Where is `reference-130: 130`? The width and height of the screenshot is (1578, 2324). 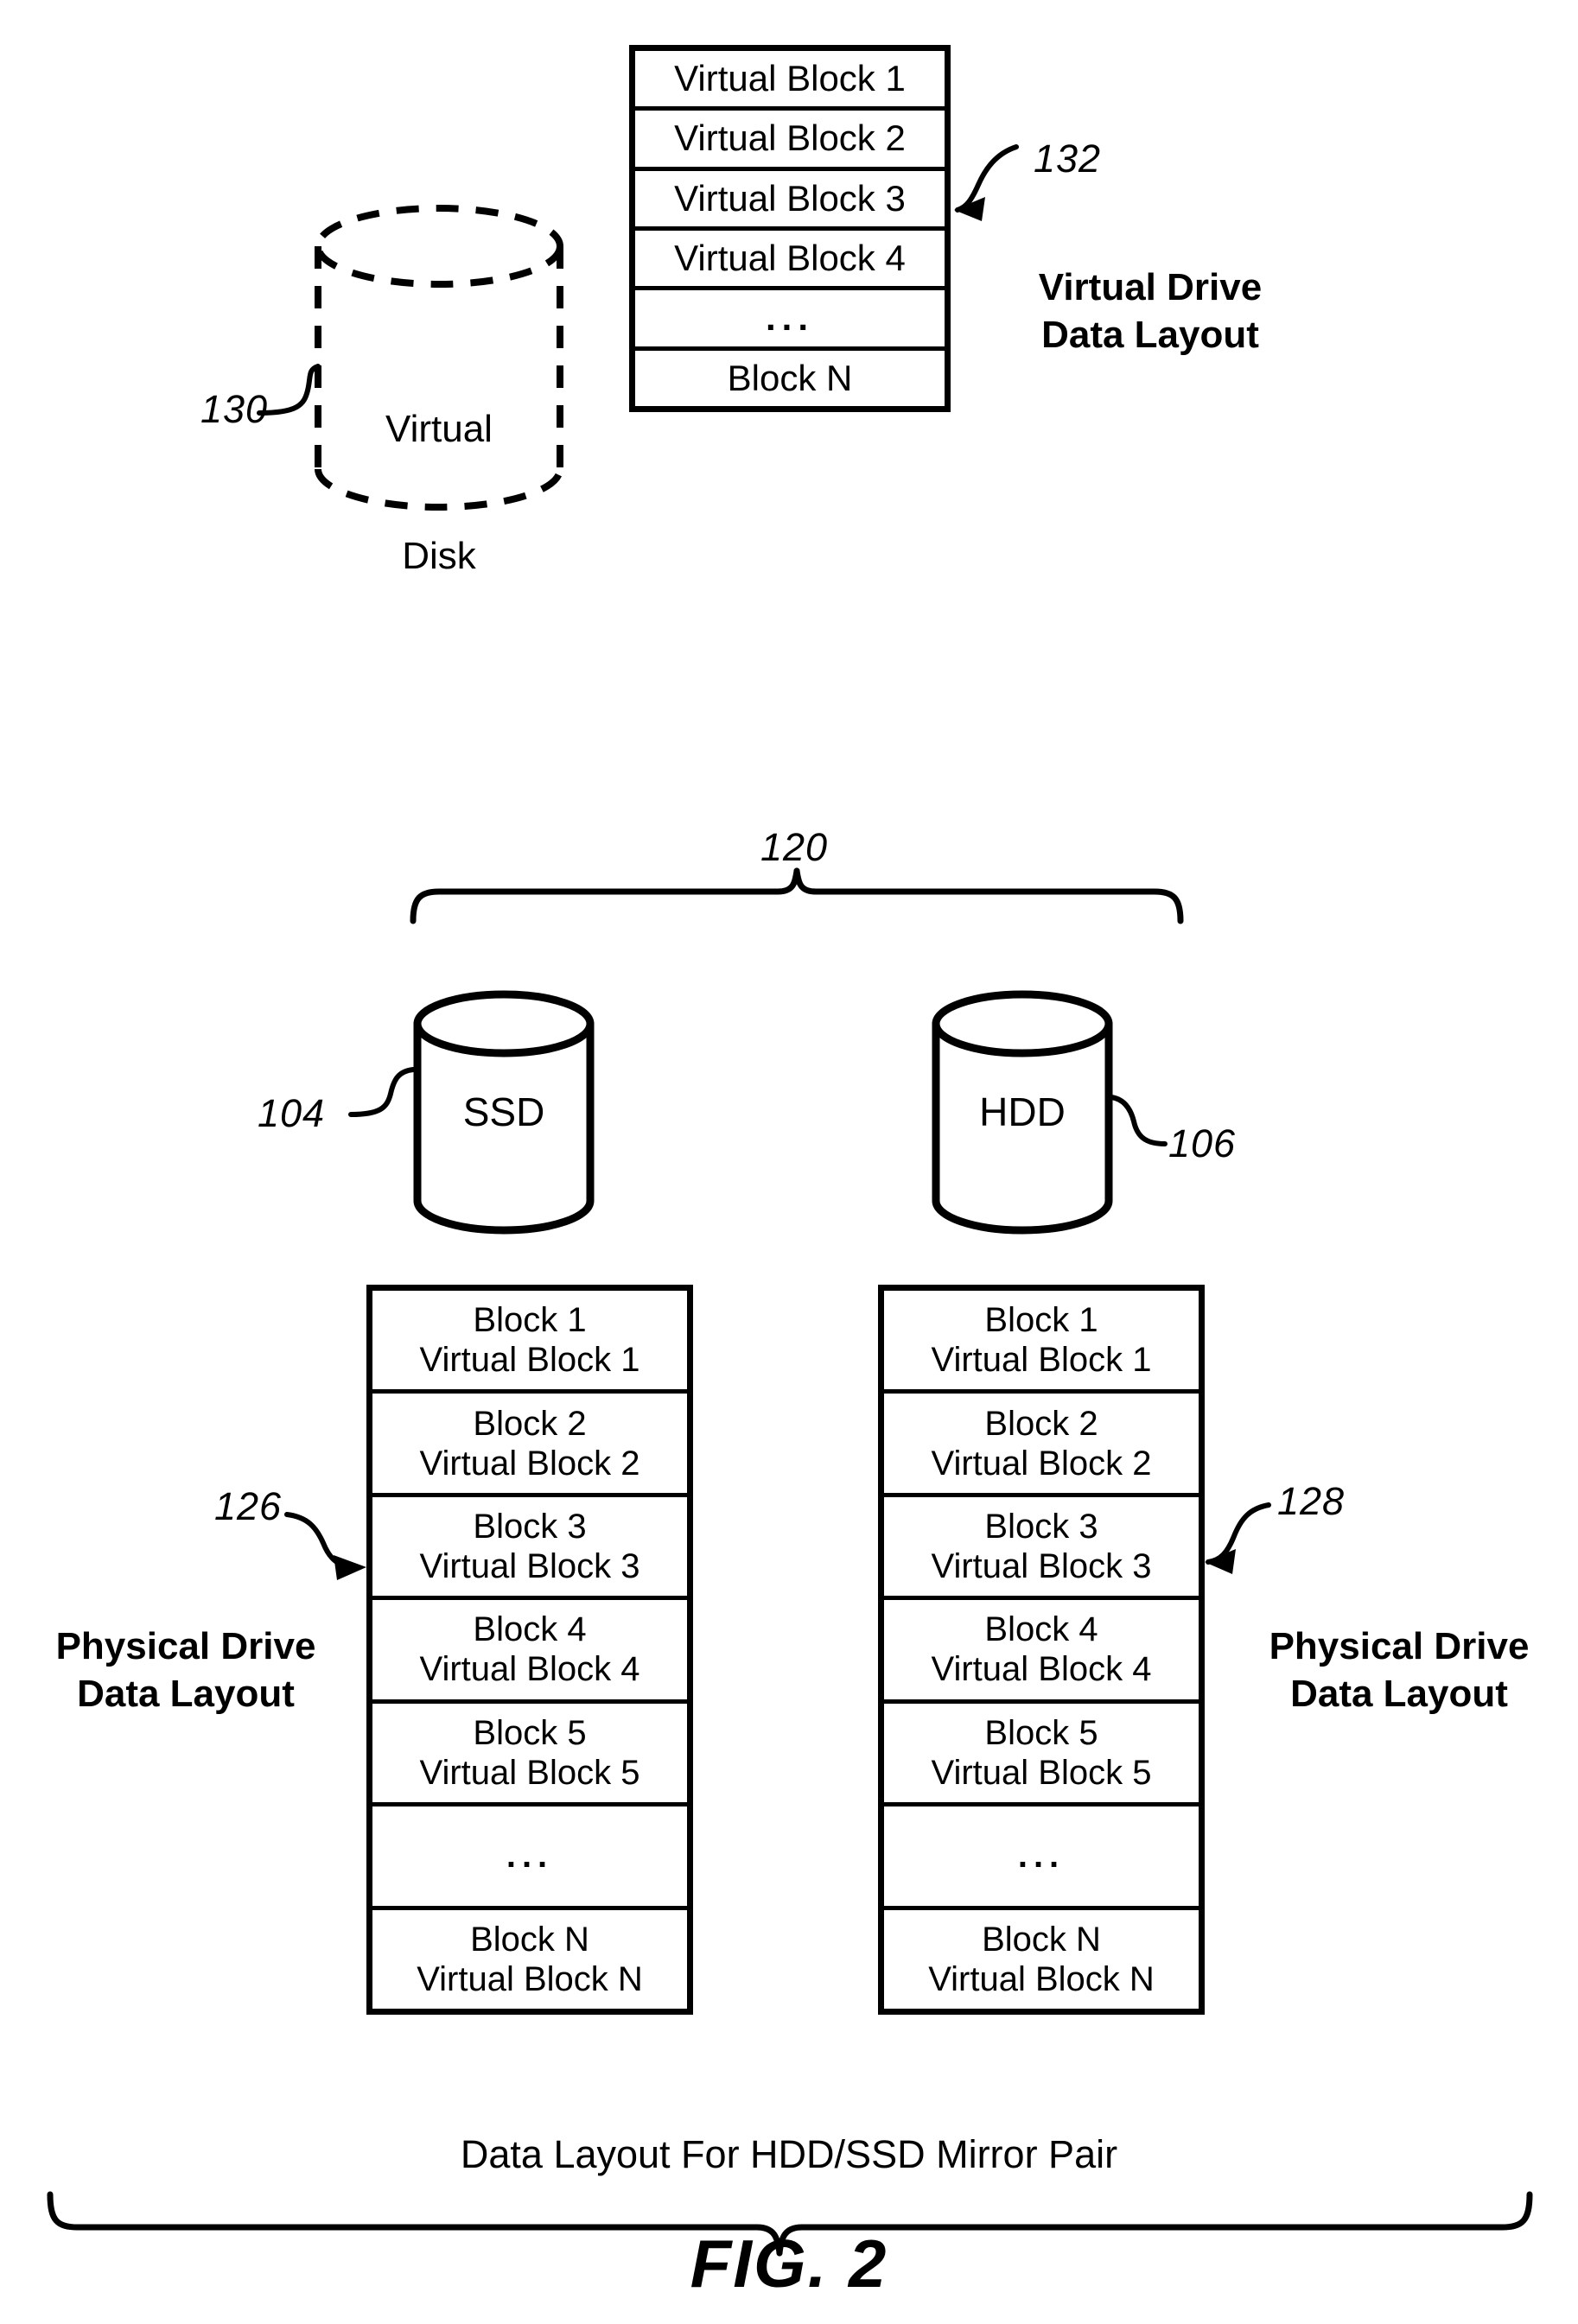
reference-130: 130 is located at coordinates (234, 409).